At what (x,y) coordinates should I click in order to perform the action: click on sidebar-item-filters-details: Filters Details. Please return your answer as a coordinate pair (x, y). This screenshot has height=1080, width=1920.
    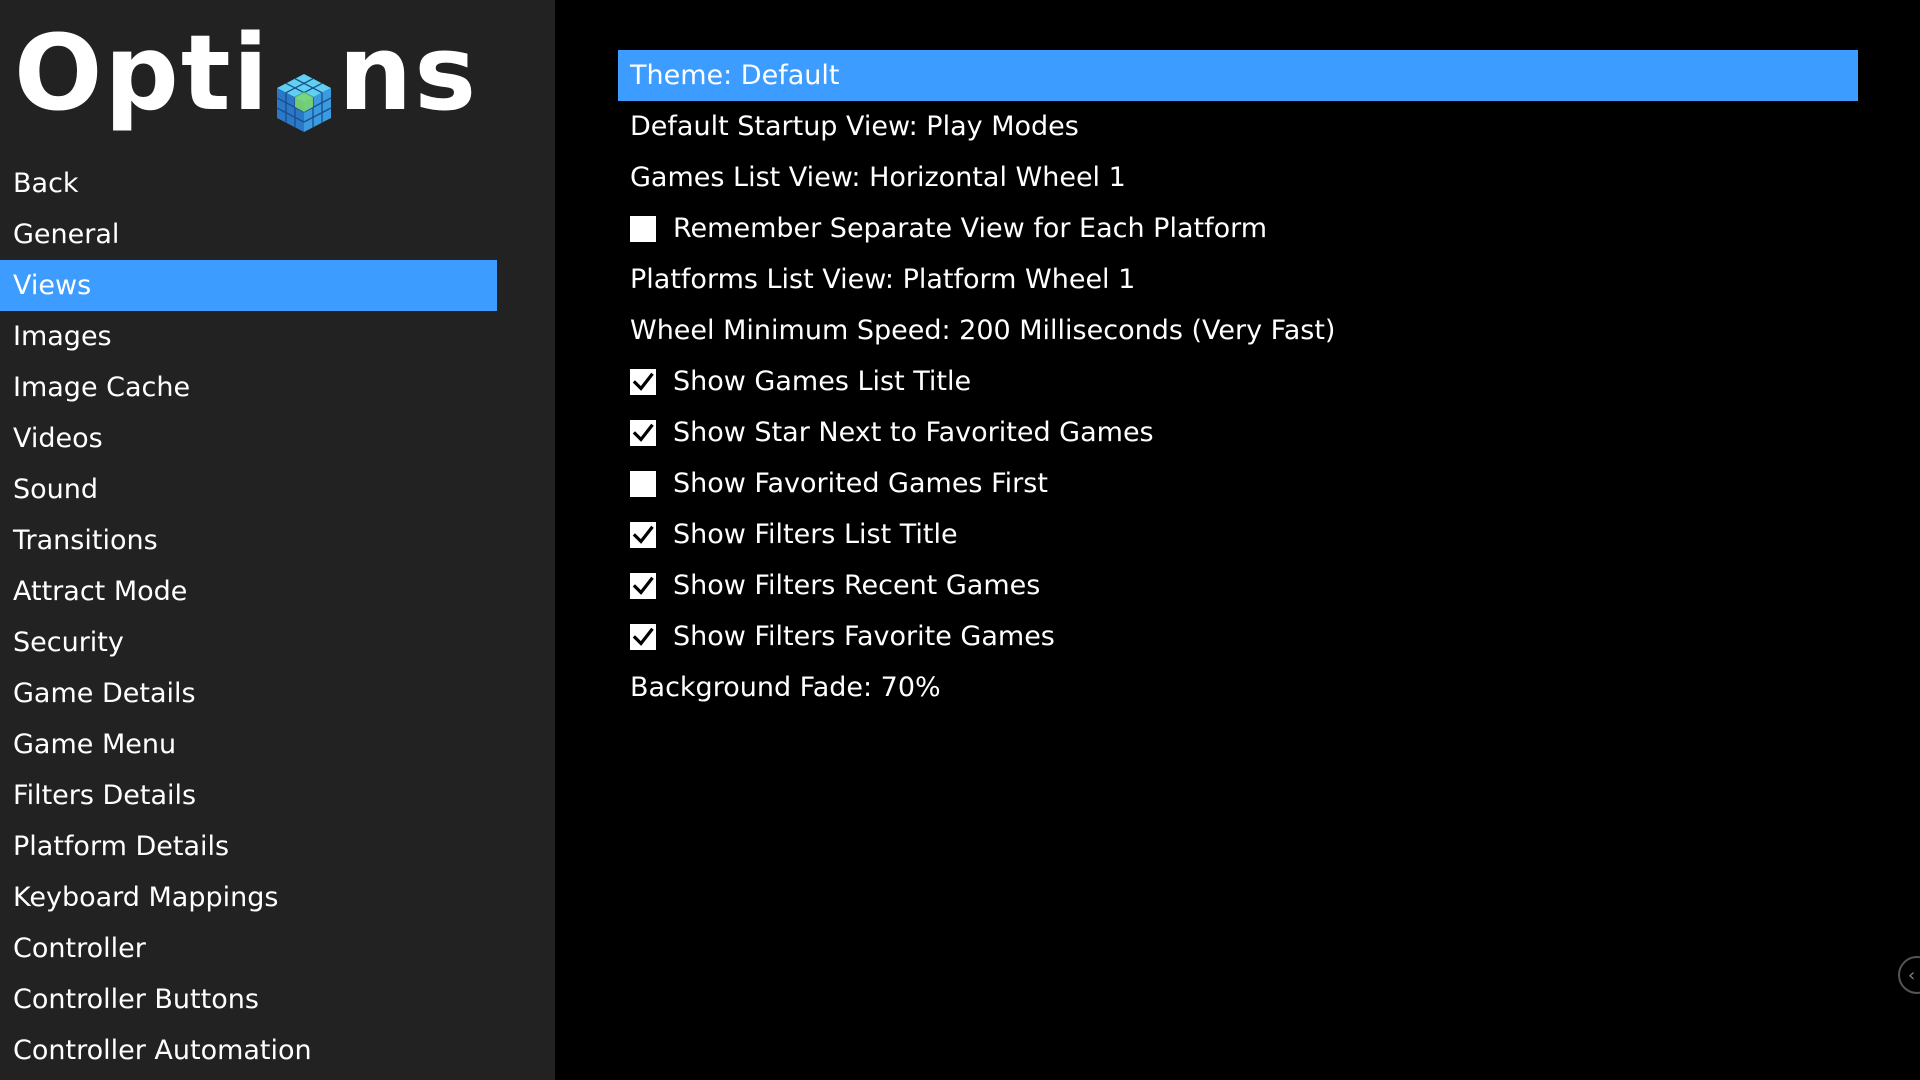
    Looking at the image, I should click on (248, 795).